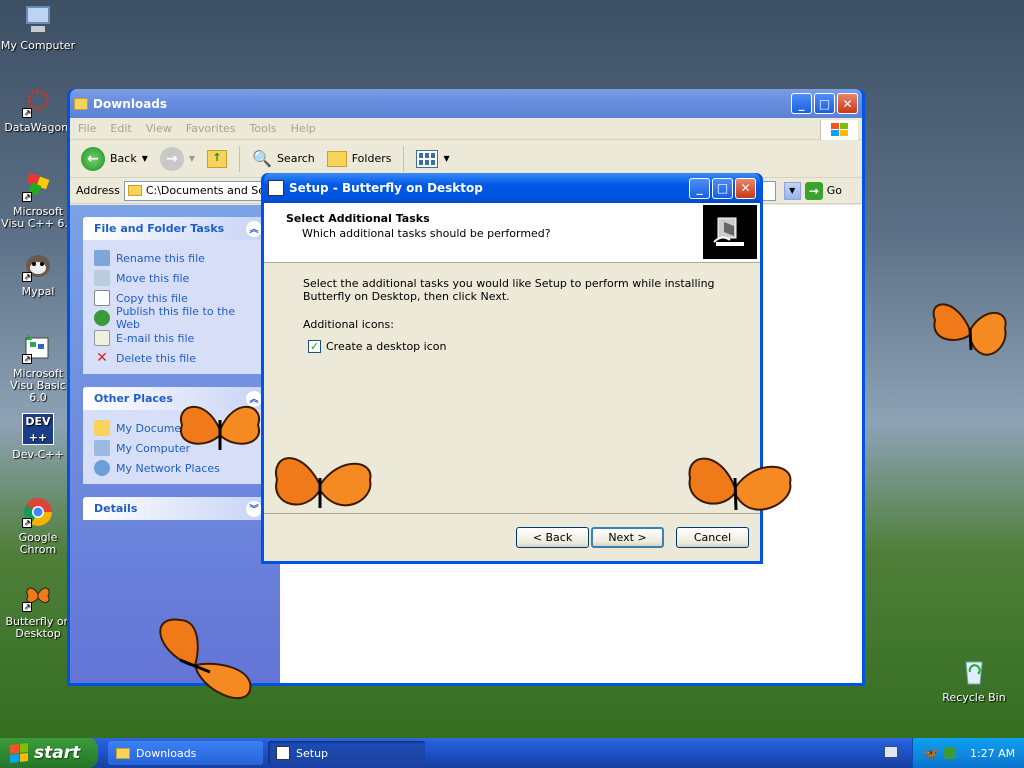  Describe the element at coordinates (38, 217) in the screenshot. I see `desktop-icon-label: Microsoft Visu C++ 6.0` at that location.